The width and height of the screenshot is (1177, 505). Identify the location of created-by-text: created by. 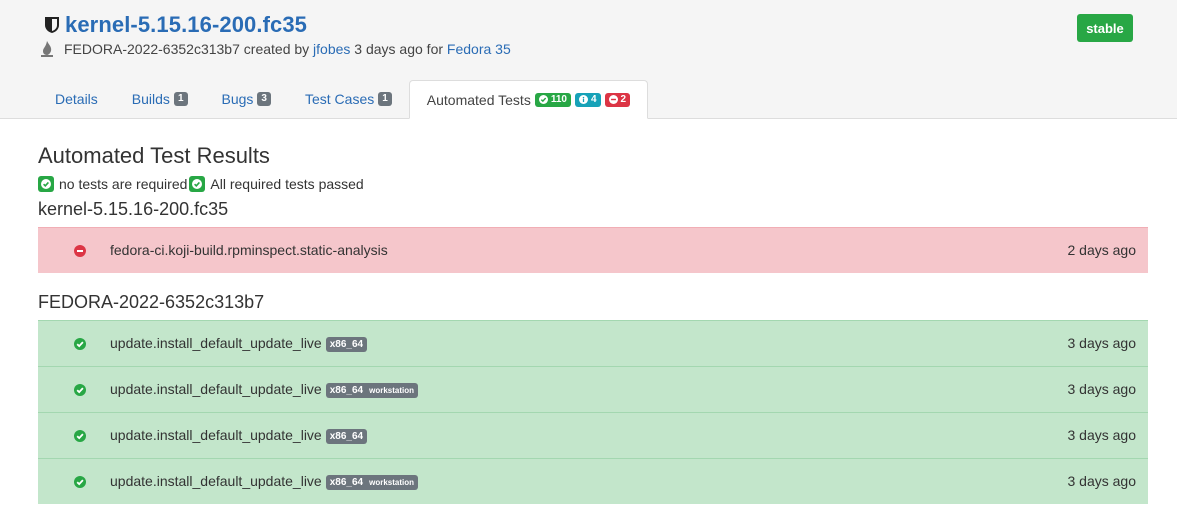
(276, 49).